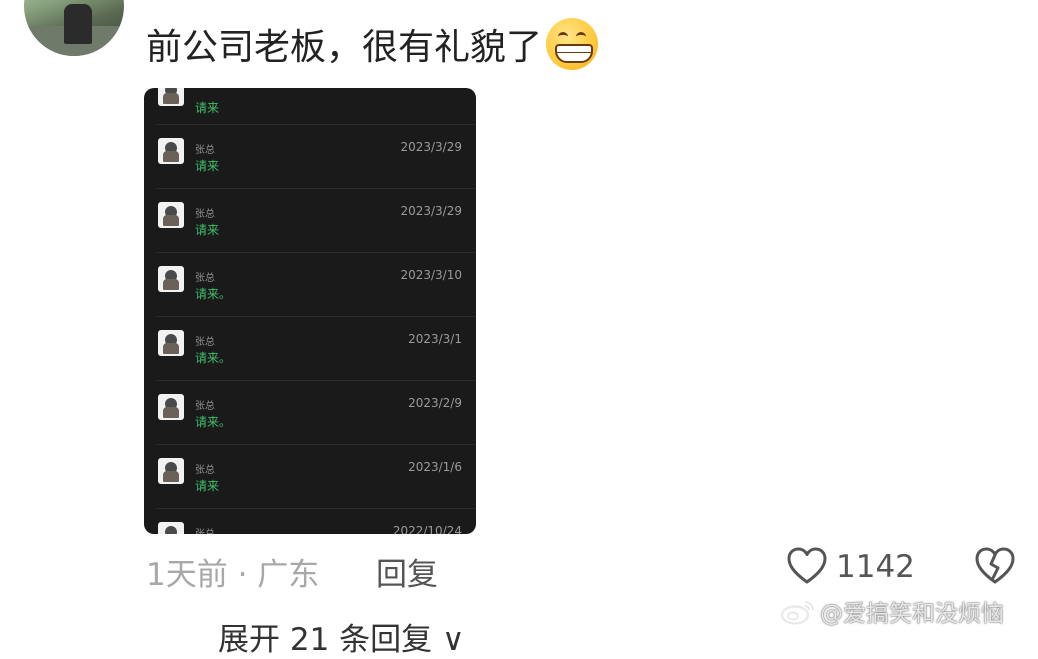 Image resolution: width=1038 pixels, height=659 pixels. What do you see at coordinates (310, 284) in the screenshot?
I see `chat-row: 张总 请来。 2023/3/10` at bounding box center [310, 284].